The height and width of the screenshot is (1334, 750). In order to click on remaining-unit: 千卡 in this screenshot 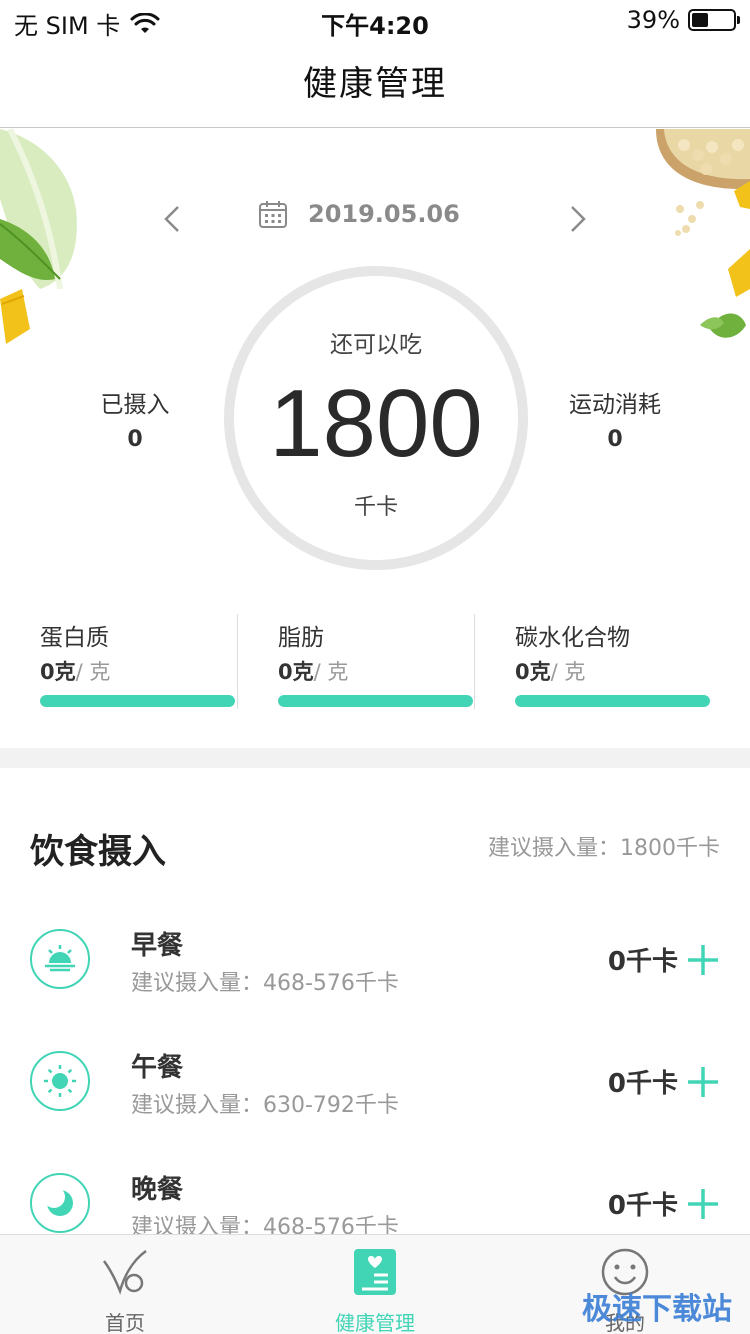, I will do `click(375, 507)`.